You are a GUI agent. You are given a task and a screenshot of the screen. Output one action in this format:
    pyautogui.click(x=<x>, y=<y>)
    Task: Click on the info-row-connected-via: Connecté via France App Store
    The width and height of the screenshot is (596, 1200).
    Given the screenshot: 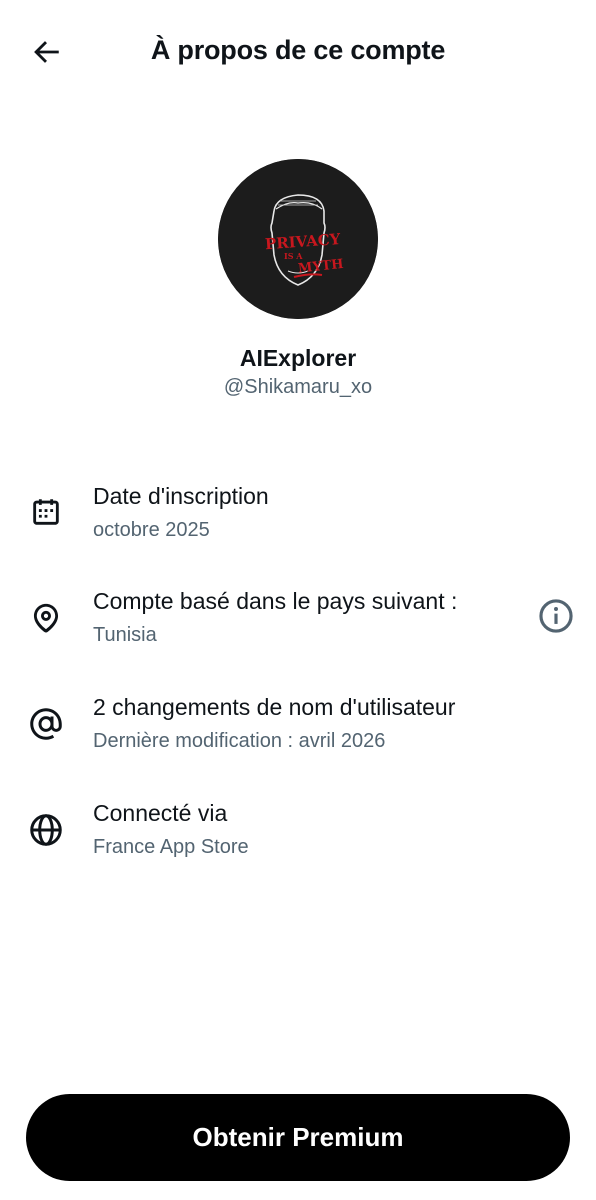 What is the action you would take?
    pyautogui.click(x=298, y=841)
    